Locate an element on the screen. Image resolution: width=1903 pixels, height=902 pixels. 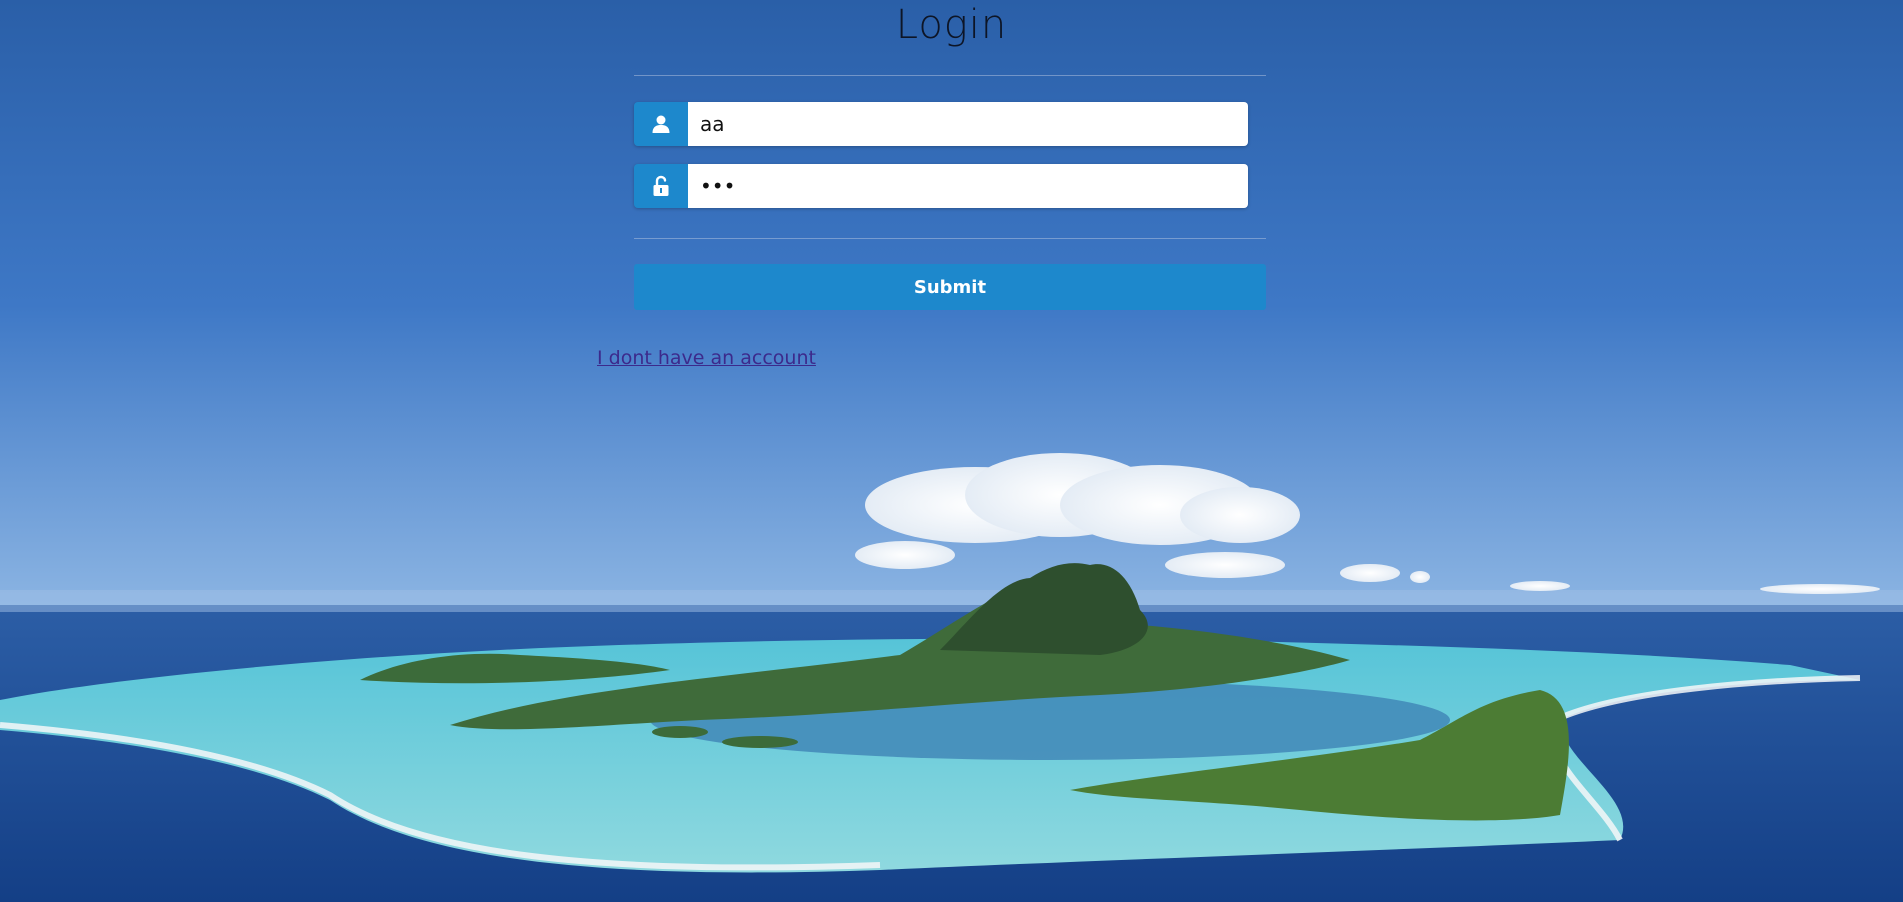
username-field-group is located at coordinates (941, 124).